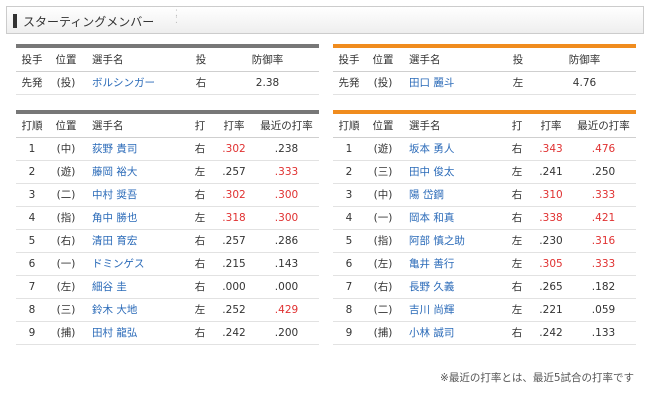 Image resolution: width=650 pixels, height=402 pixels. Describe the element at coordinates (603, 149) in the screenshot. I see `recent-avg: .476` at that location.